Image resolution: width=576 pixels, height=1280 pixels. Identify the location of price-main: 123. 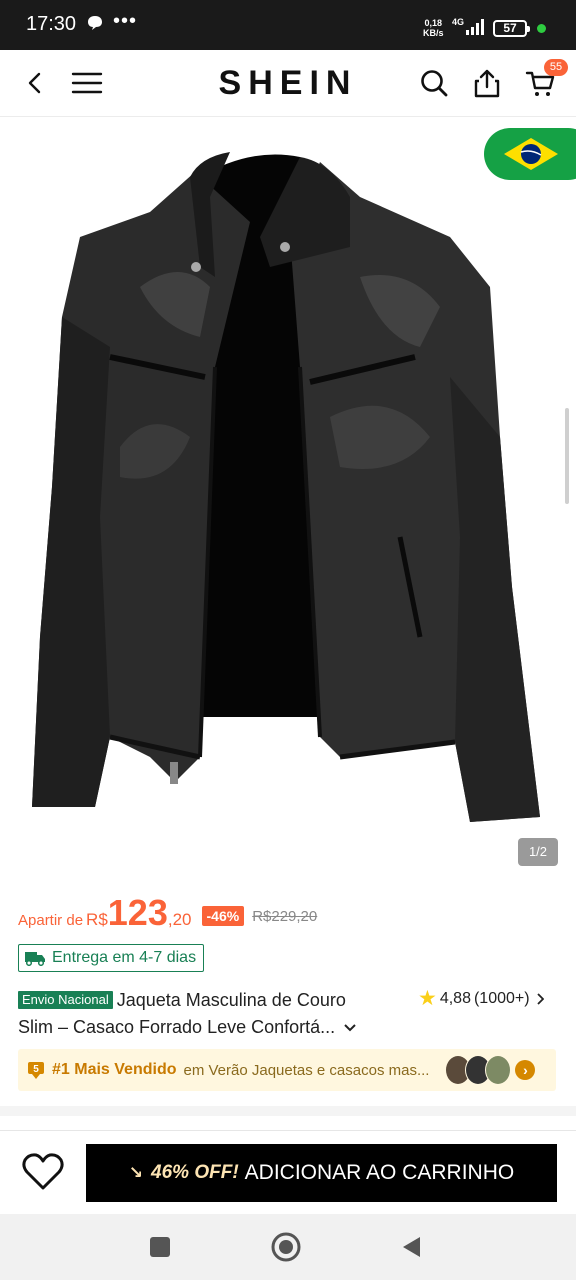
(137, 912).